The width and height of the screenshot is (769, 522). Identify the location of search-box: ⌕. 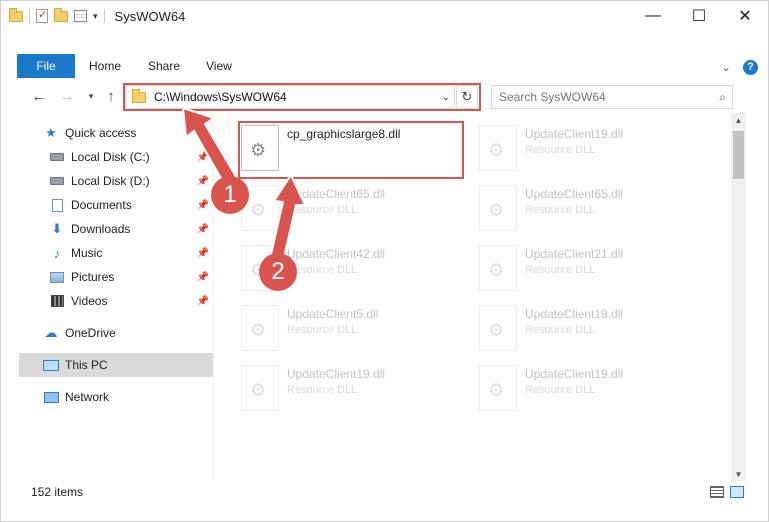
(612, 97).